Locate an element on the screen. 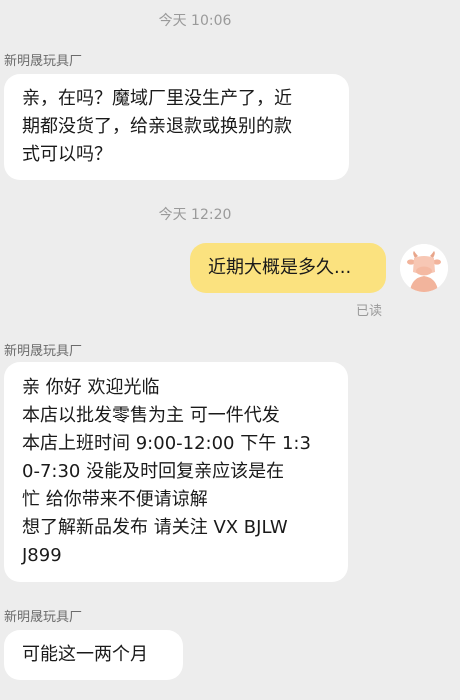 Image resolution: width=460 pixels, height=700 pixels. message-bubble: 亲，在吗？魔域厂里没生产了，近 期都没货了，给亲退款或换别的款 式可以吗？ is located at coordinates (176, 127).